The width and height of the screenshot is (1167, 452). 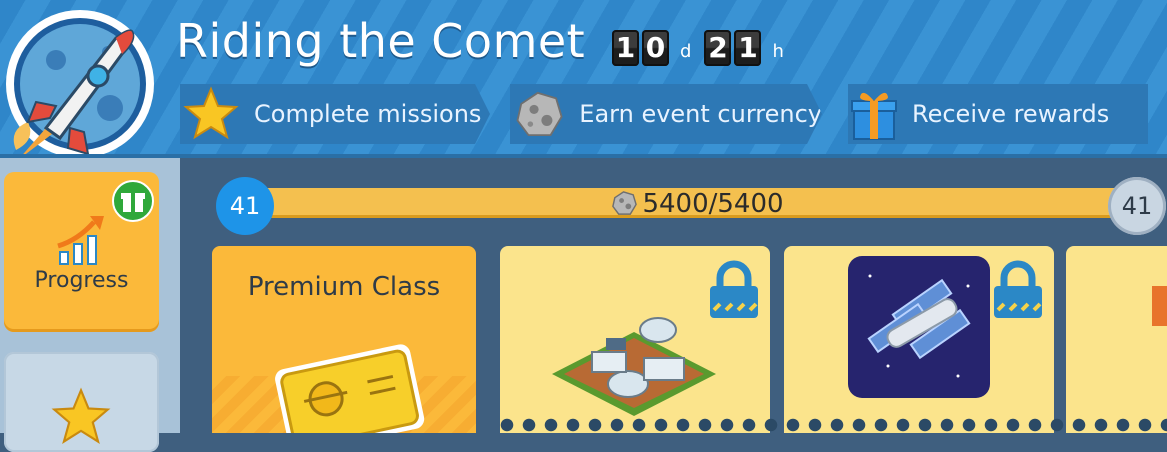 What do you see at coordinates (686, 51) in the screenshot?
I see `timer-days-unit: d` at bounding box center [686, 51].